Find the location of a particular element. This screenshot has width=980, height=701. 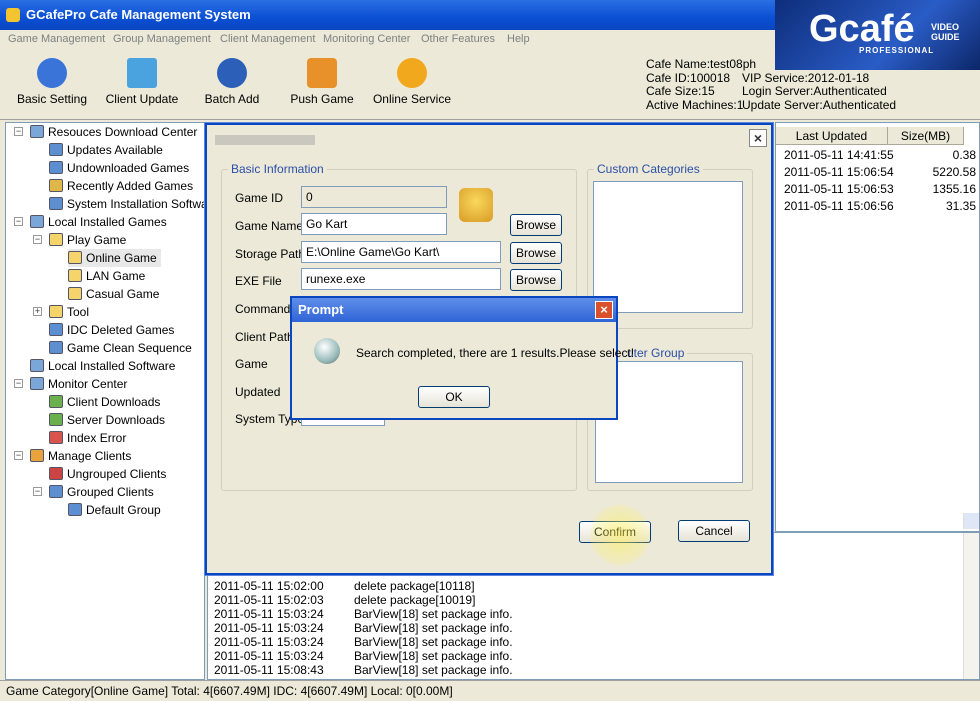

push-game-label: Push Game is located at coordinates (322, 99).